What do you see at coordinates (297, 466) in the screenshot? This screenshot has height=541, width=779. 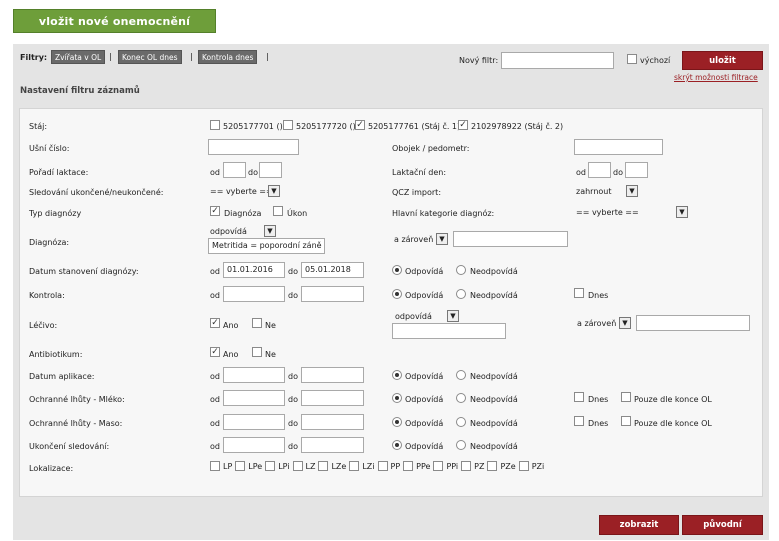 I see `localization-checkbox-lz` at bounding box center [297, 466].